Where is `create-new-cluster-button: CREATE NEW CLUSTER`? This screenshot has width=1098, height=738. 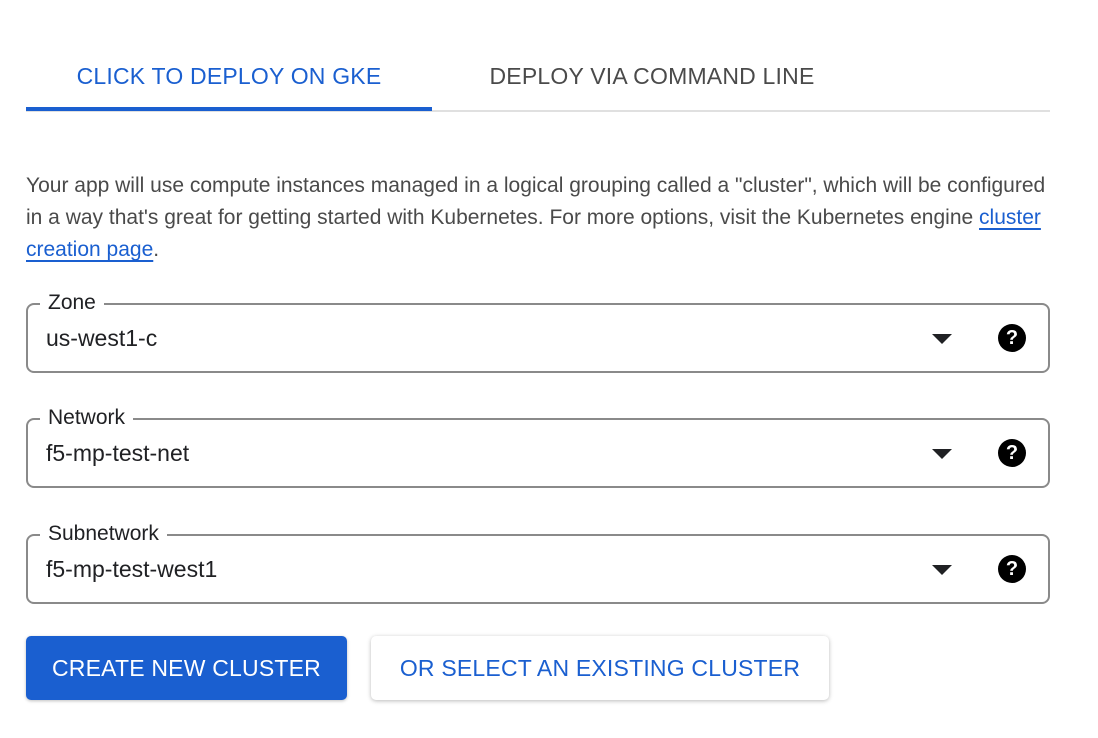 create-new-cluster-button: CREATE NEW CLUSTER is located at coordinates (186, 668).